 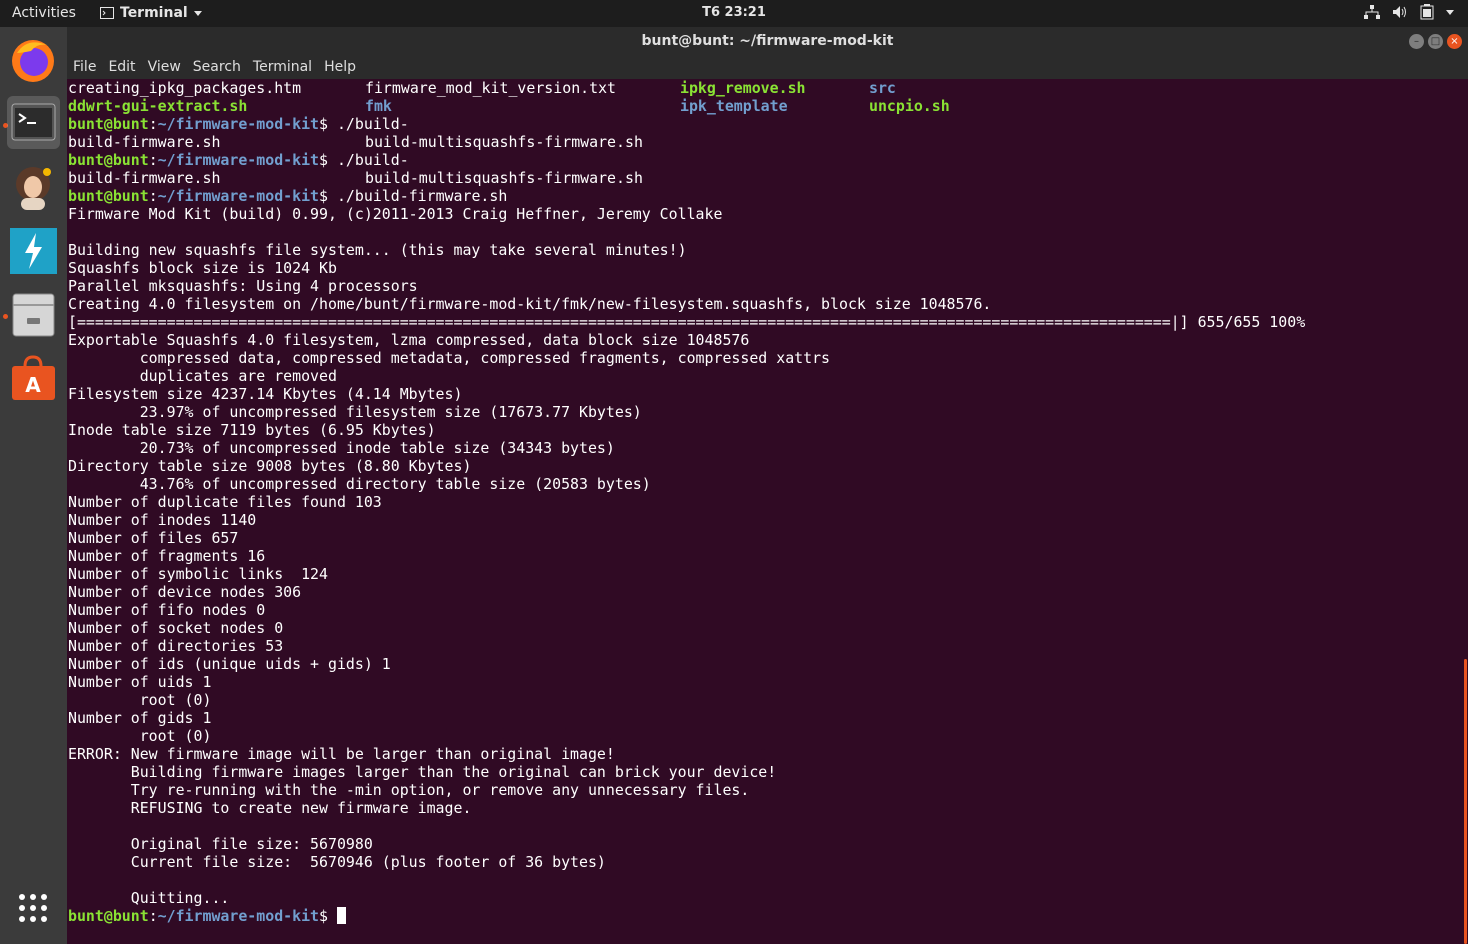 What do you see at coordinates (153, 538) in the screenshot?
I see `output-line: Number of files 657` at bounding box center [153, 538].